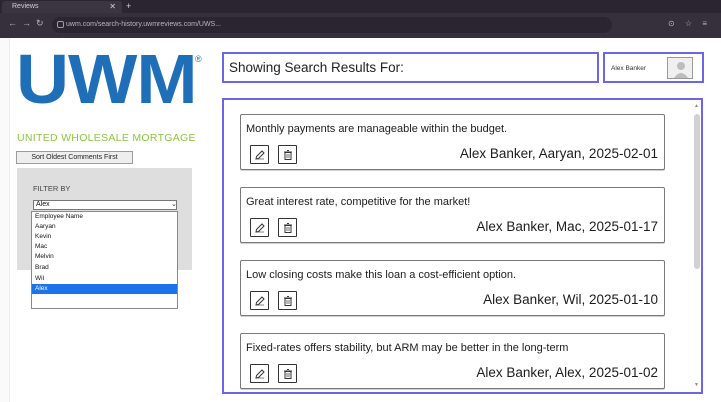 The image size is (721, 402). I want to click on chevron-down-icon: ⌄, so click(174, 204).